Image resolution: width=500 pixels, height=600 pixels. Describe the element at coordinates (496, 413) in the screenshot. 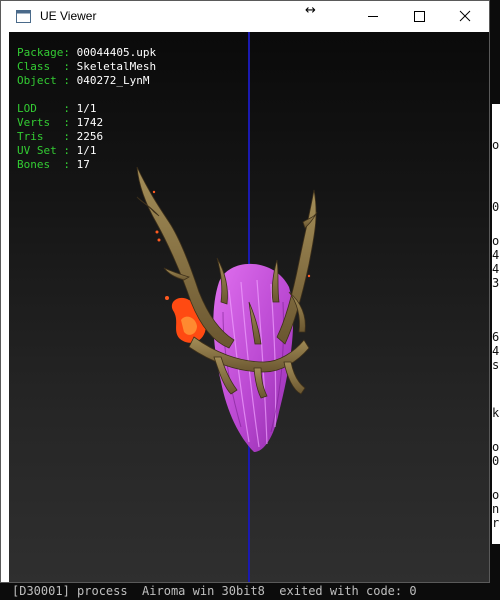

I see `console-char: k` at that location.